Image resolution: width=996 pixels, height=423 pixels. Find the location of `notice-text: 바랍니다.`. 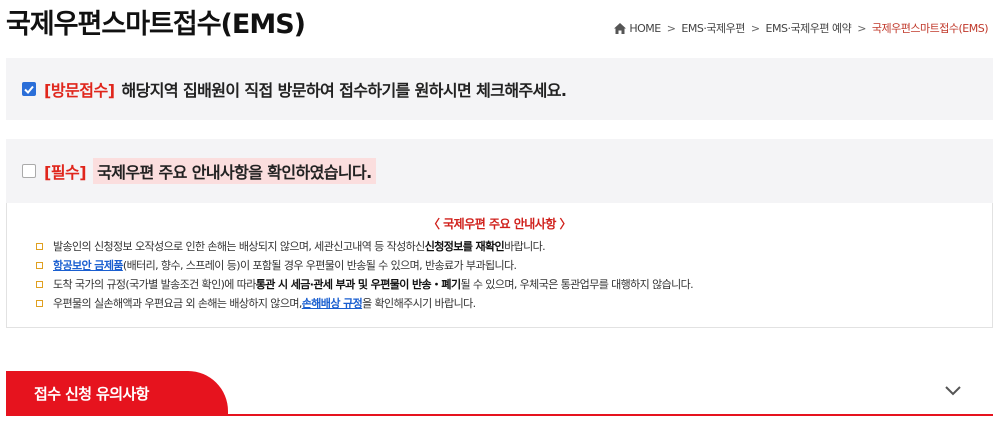

notice-text: 바랍니다. is located at coordinates (525, 246).